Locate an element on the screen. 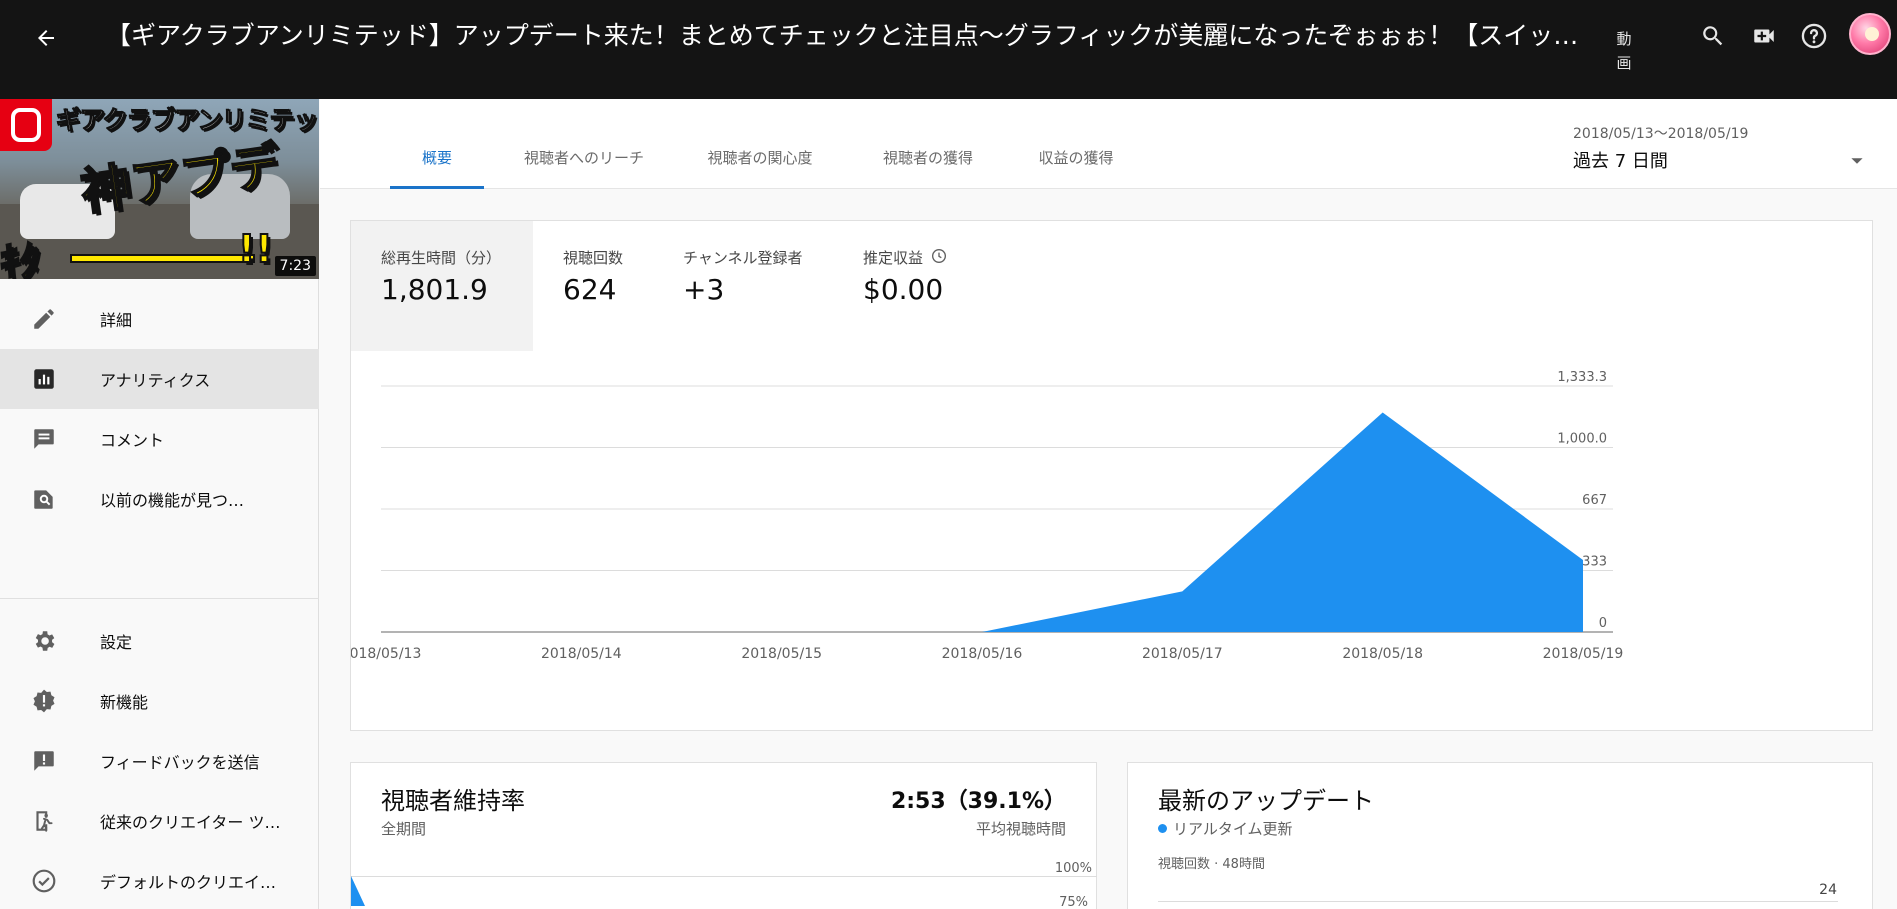 The width and height of the screenshot is (1897, 909). sidebar-divider is located at coordinates (159, 598).